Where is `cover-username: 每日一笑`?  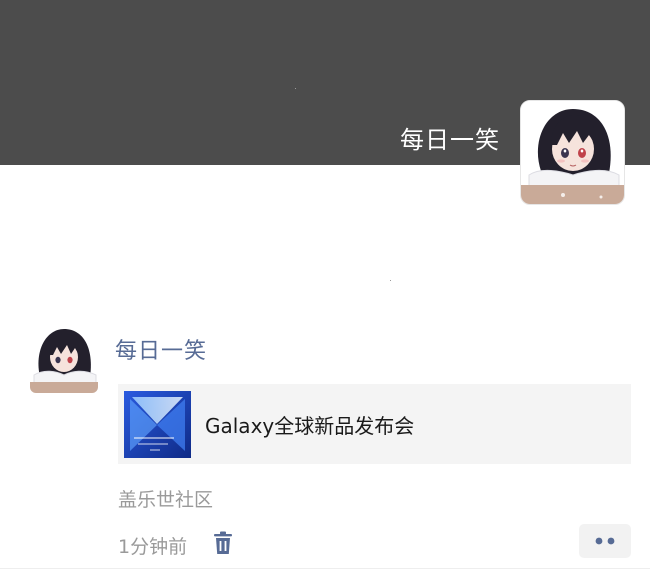
cover-username: 每日一笑 is located at coordinates (450, 140).